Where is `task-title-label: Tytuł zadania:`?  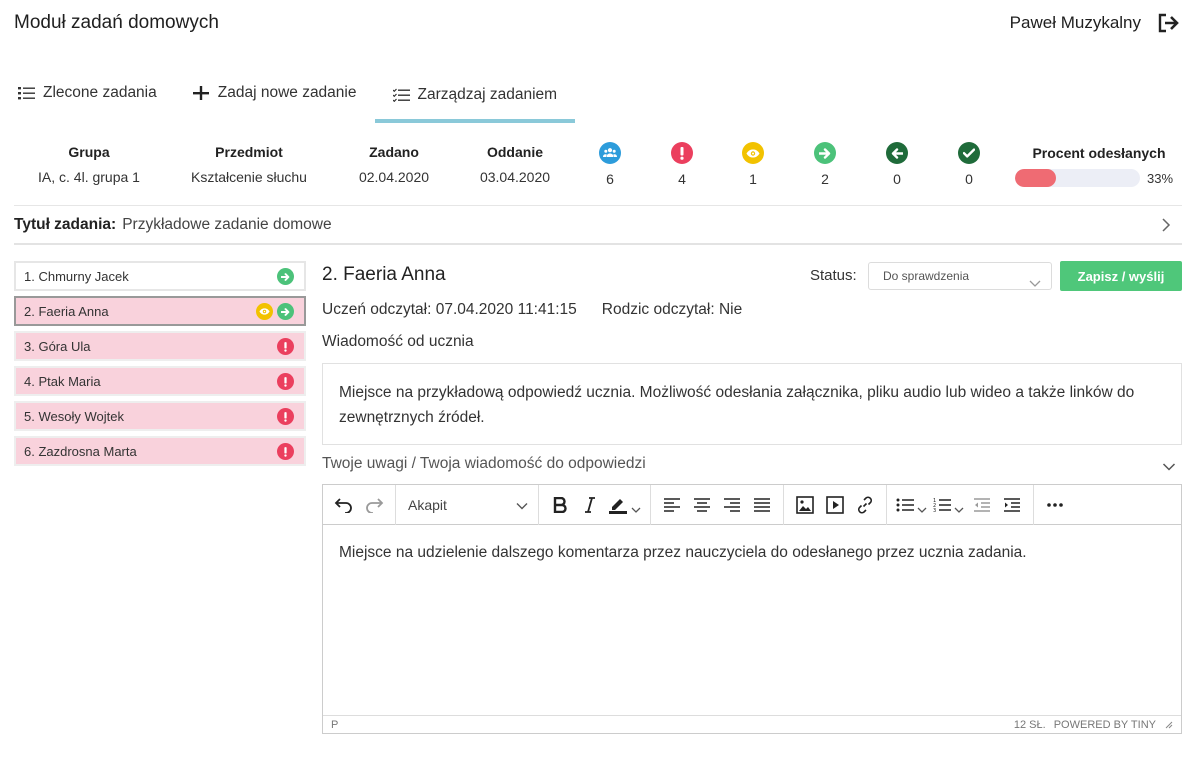 task-title-label: Tytuł zadania: is located at coordinates (65, 224).